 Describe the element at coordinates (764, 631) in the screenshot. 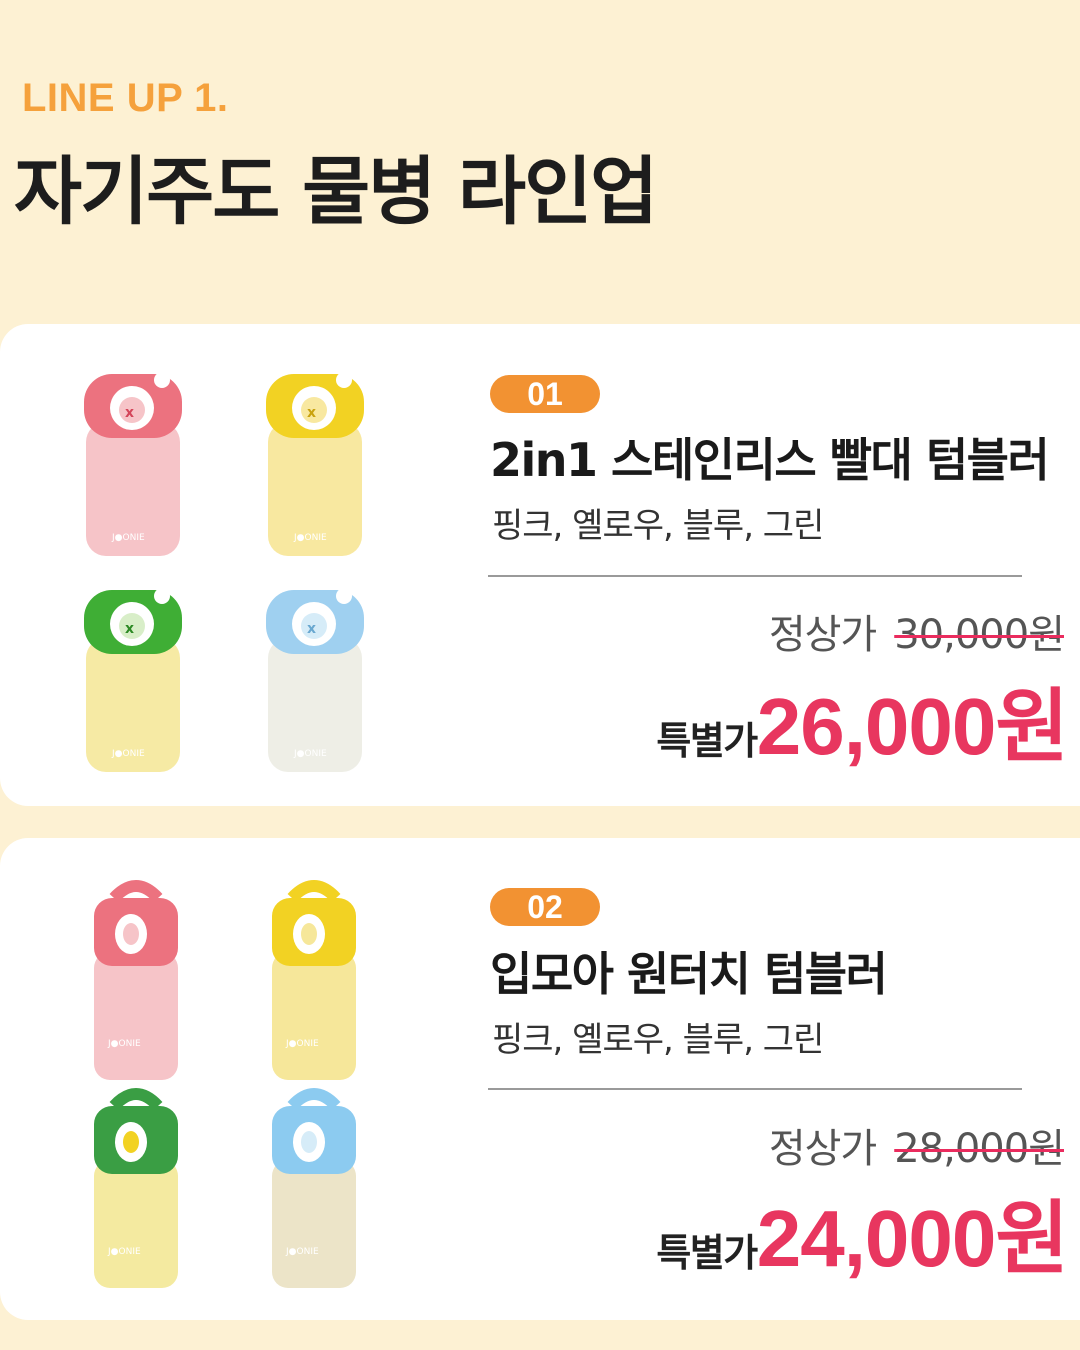

I see `regular-price-row: 정상가 30,000원` at that location.